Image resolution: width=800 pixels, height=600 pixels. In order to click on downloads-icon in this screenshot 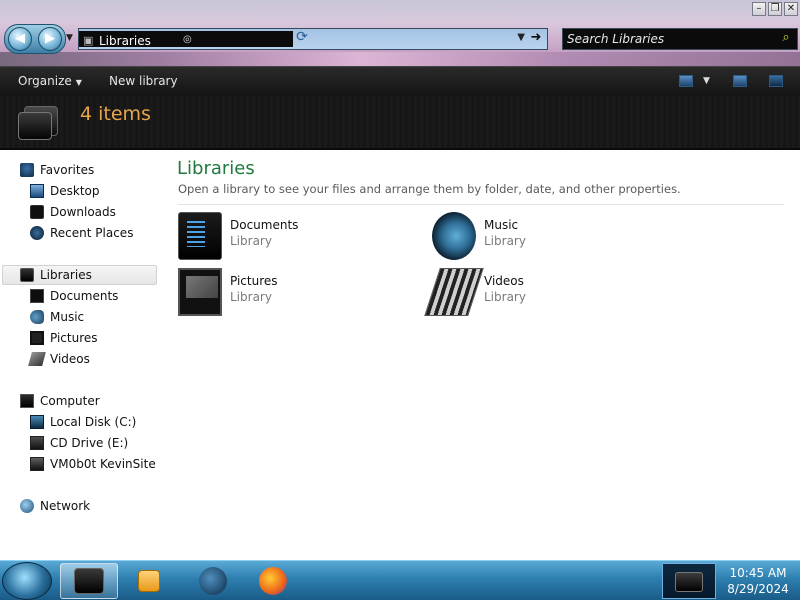, I will do `click(37, 212)`.